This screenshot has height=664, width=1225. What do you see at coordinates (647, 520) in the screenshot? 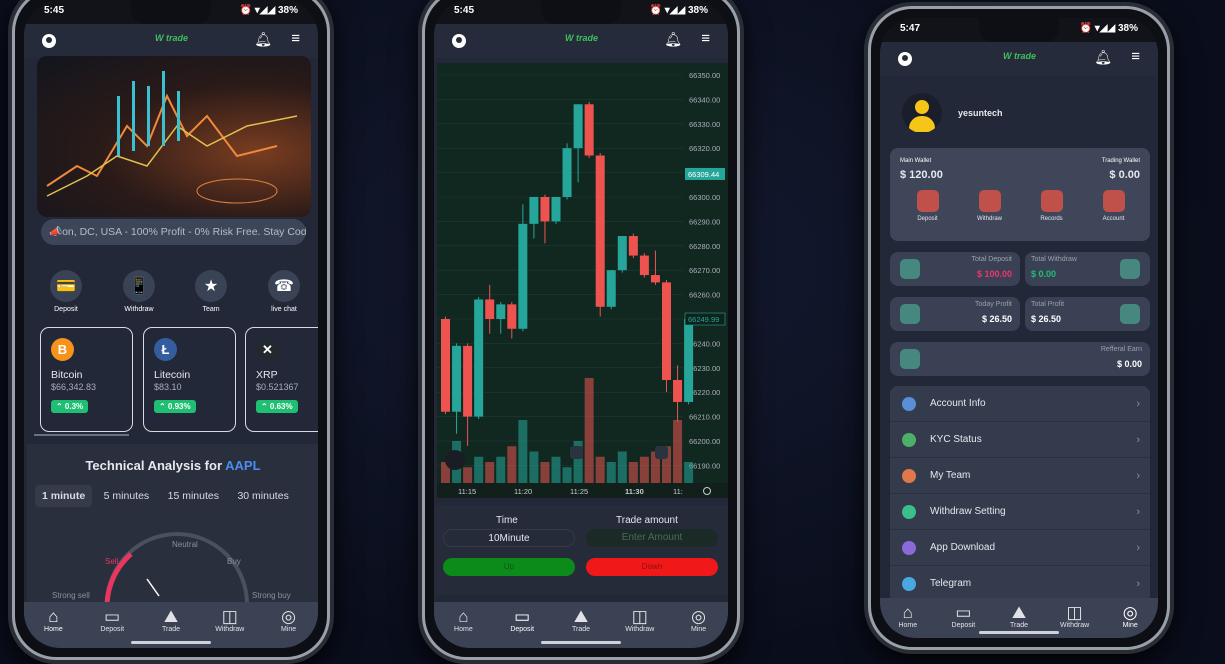
I see `trade-amount-label: Trade amount` at bounding box center [647, 520].